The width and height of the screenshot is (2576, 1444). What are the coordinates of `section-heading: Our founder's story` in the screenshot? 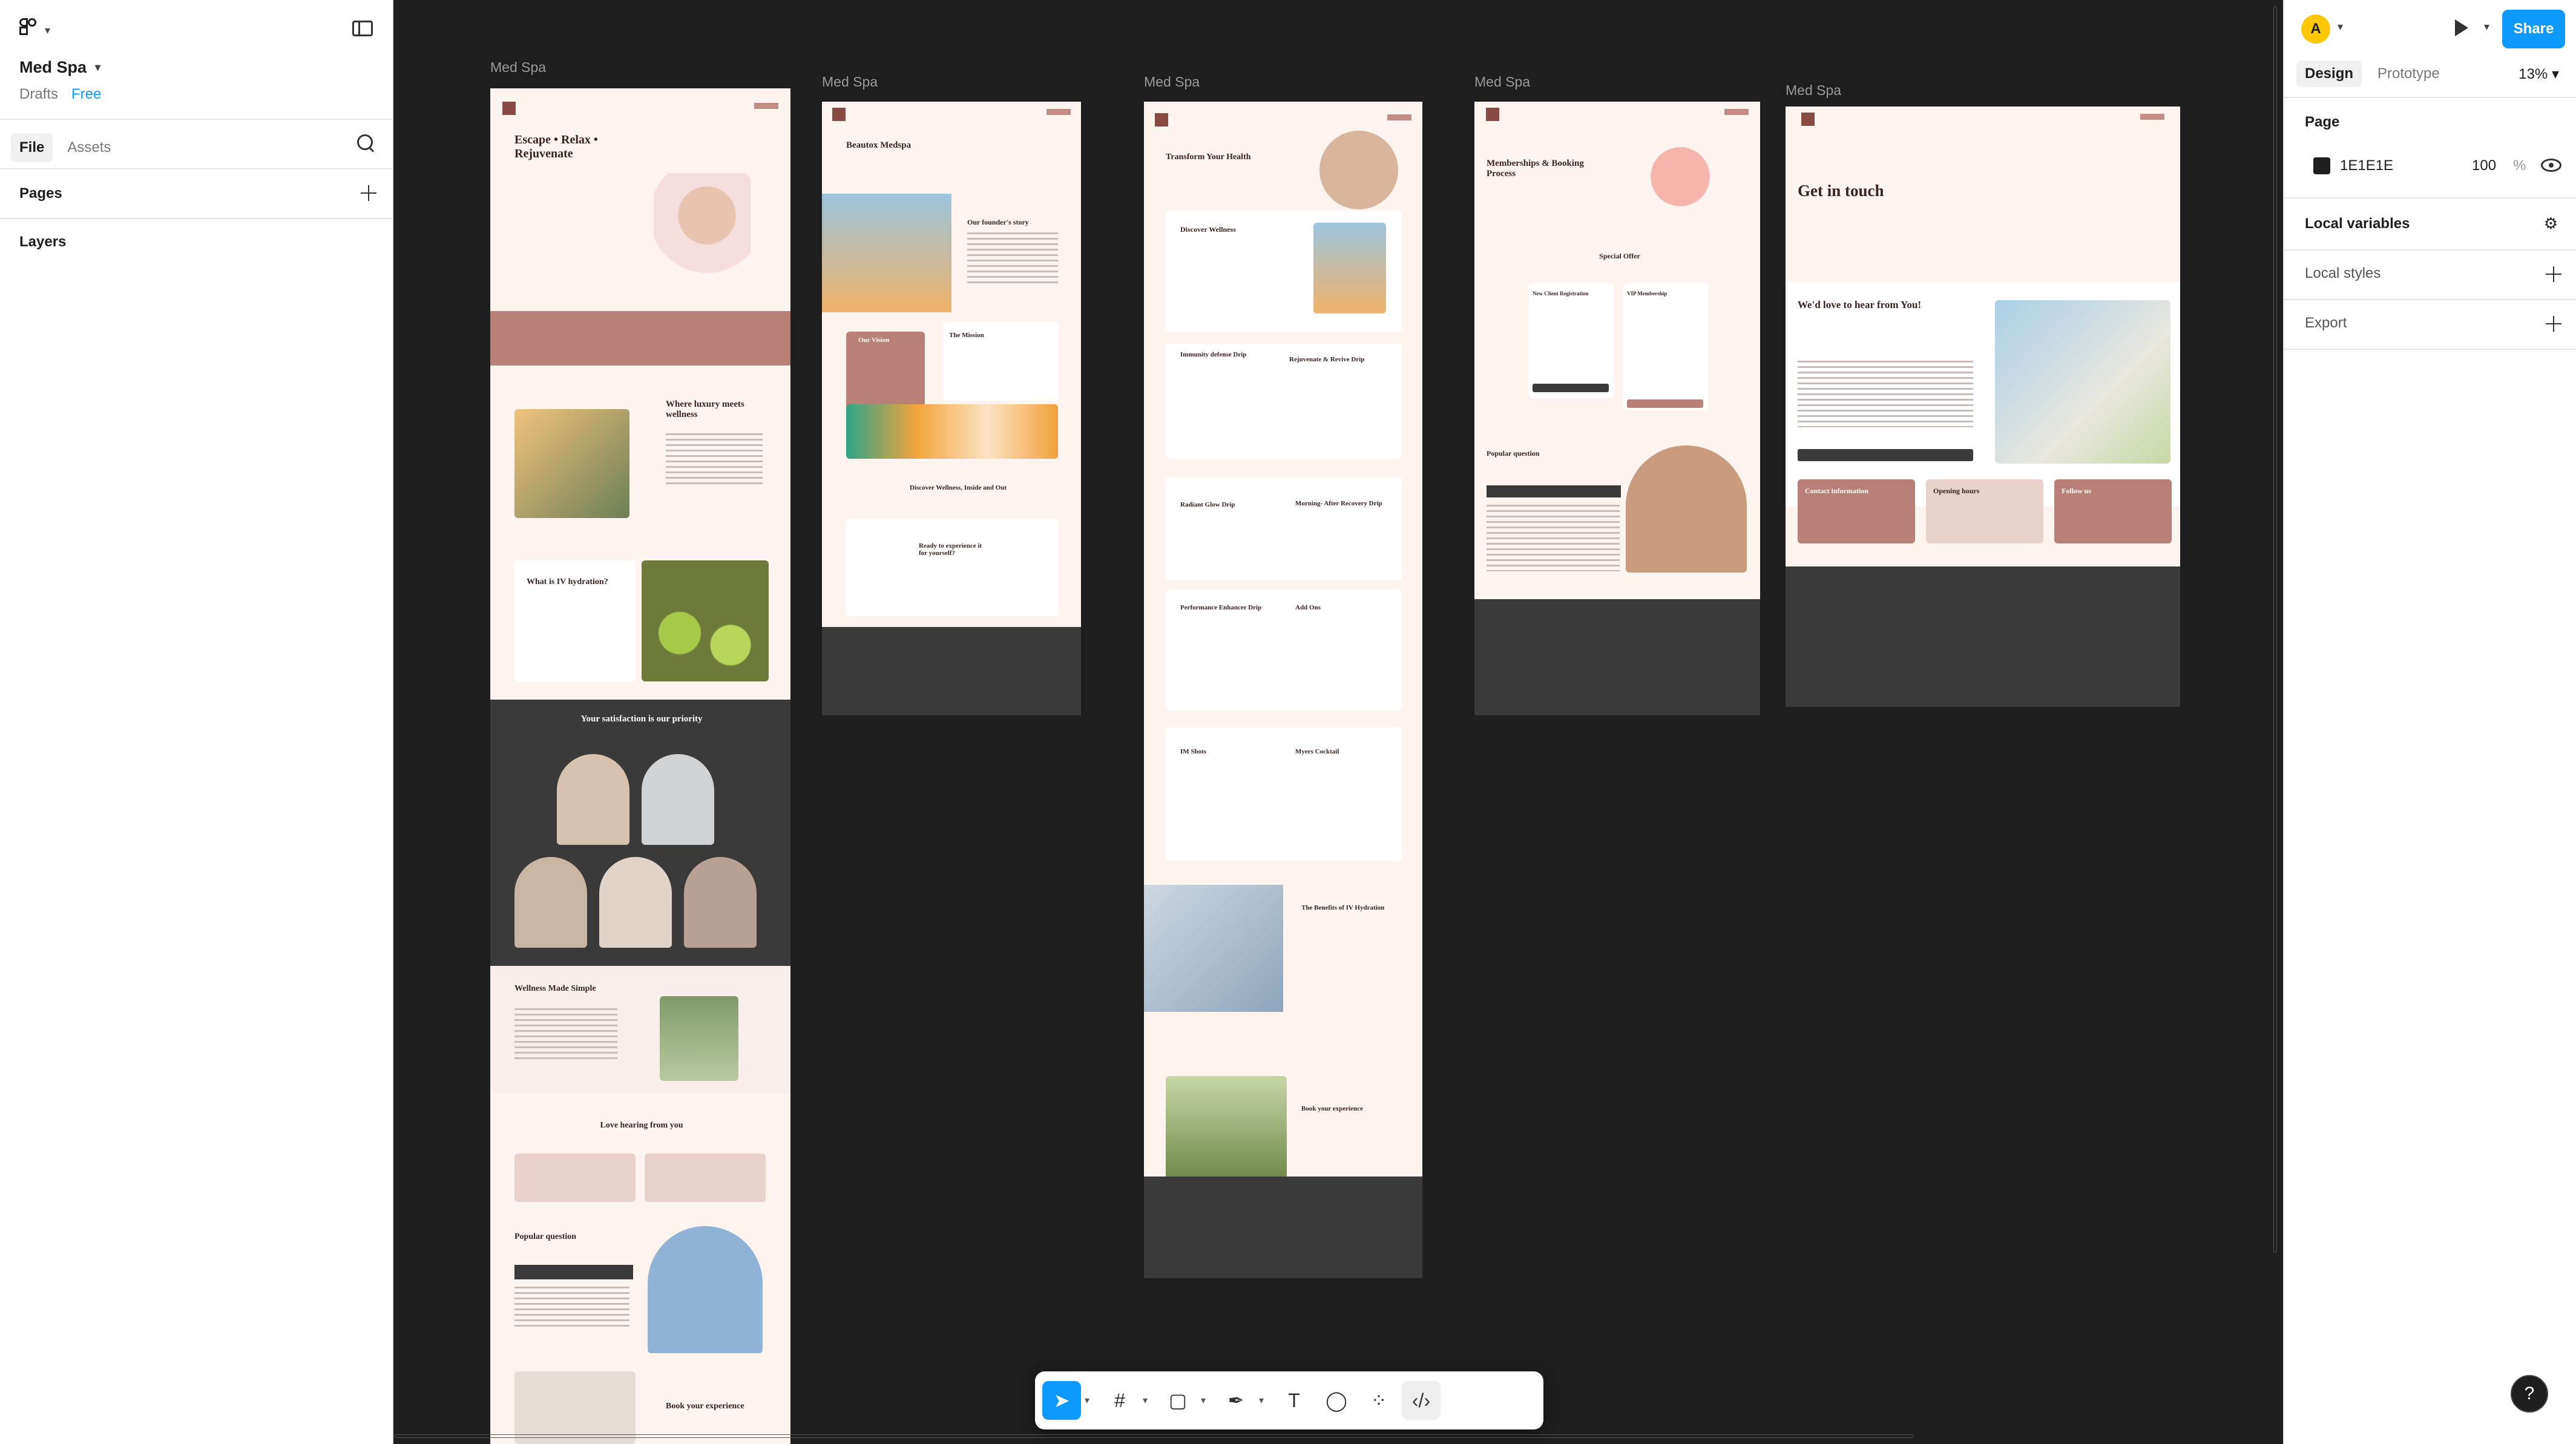 It's located at (998, 222).